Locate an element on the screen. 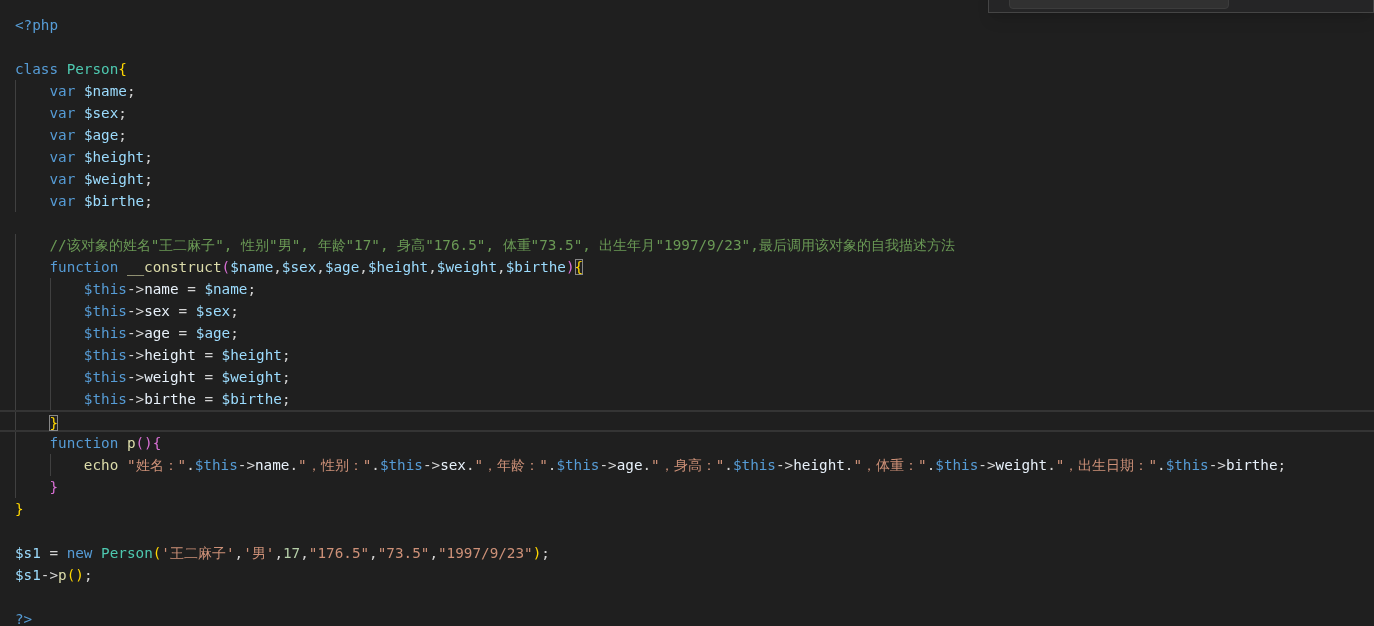 Image resolution: width=1374 pixels, height=626 pixels. code-line: $this->height = $height; is located at coordinates (687, 355).